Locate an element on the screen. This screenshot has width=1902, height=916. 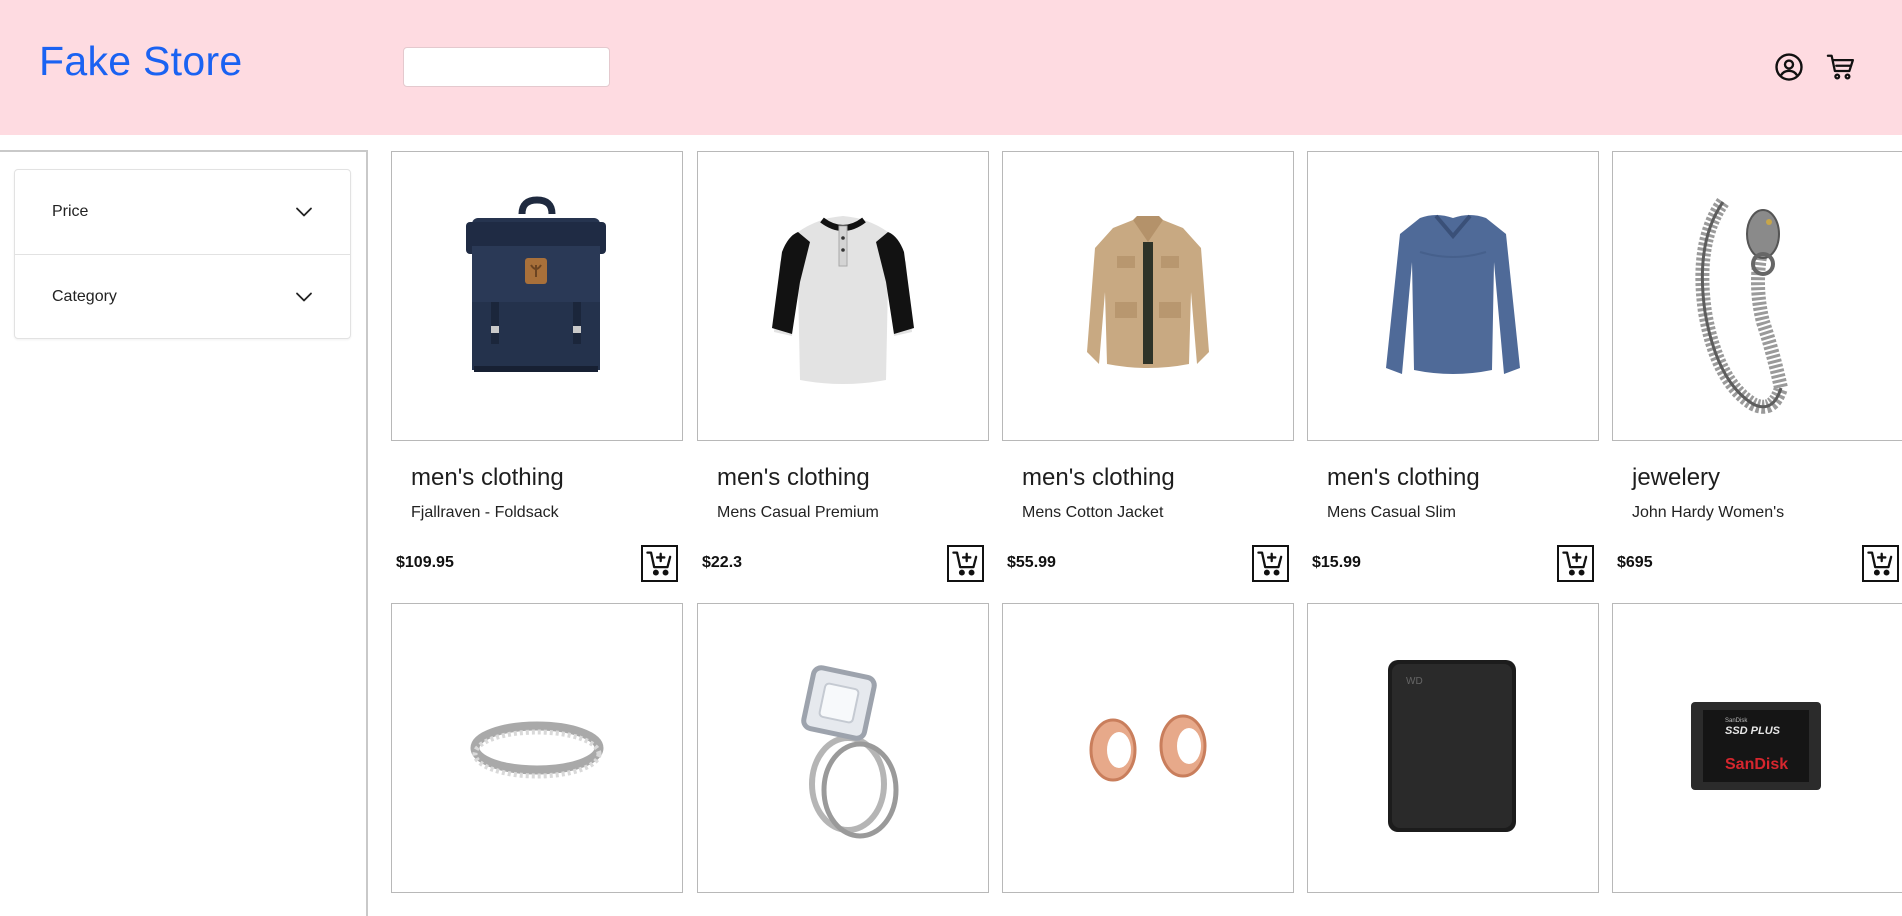
product-title: Mens Cotton Jacket is located at coordinates (1092, 513).